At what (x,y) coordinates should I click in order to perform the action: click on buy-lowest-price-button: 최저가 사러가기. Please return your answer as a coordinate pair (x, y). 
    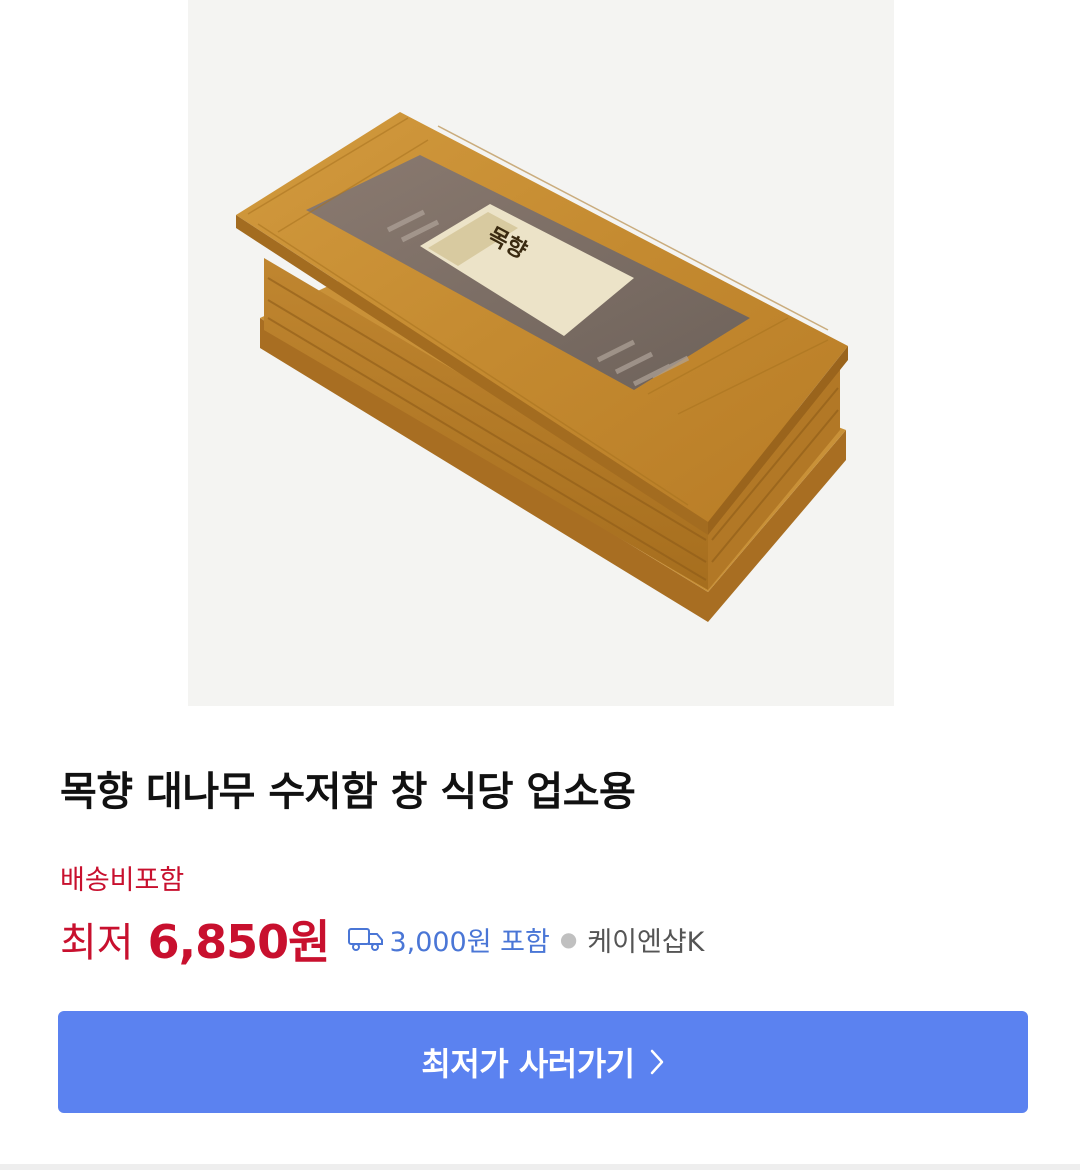
    Looking at the image, I should click on (543, 1062).